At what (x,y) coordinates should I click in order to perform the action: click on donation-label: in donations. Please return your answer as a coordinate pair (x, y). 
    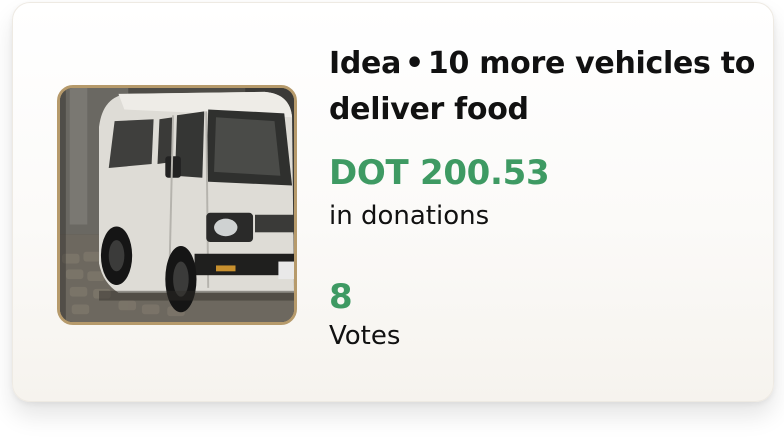
    Looking at the image, I should click on (409, 216).